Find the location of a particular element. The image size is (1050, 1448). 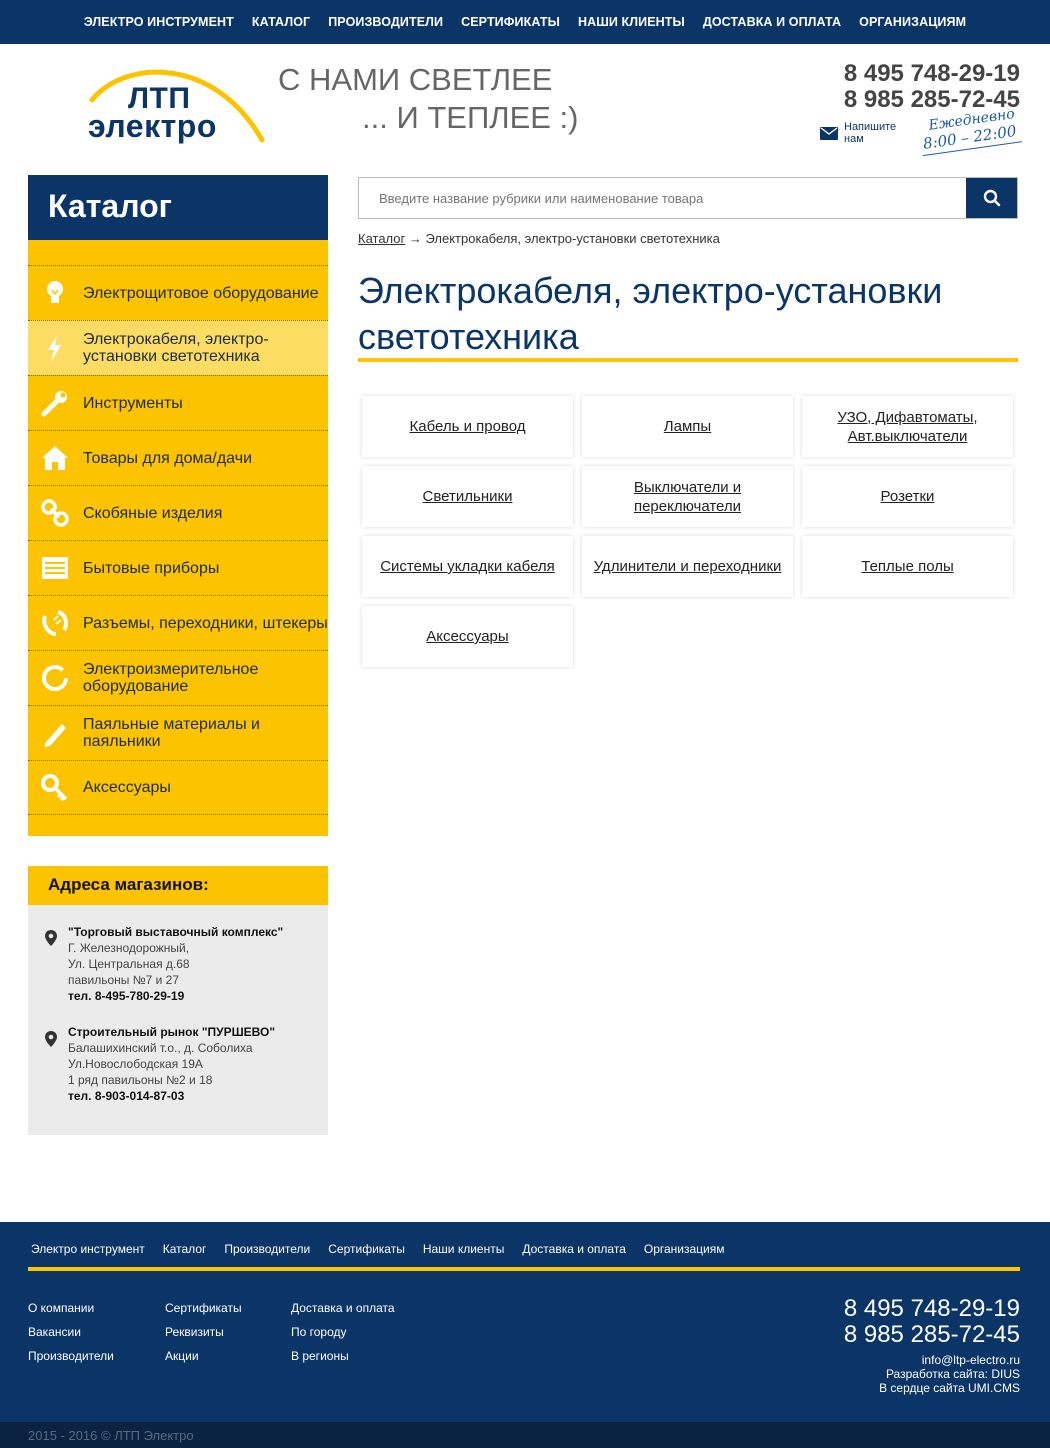

header-phone: 8 495 748-29-19 is located at coordinates (932, 74).